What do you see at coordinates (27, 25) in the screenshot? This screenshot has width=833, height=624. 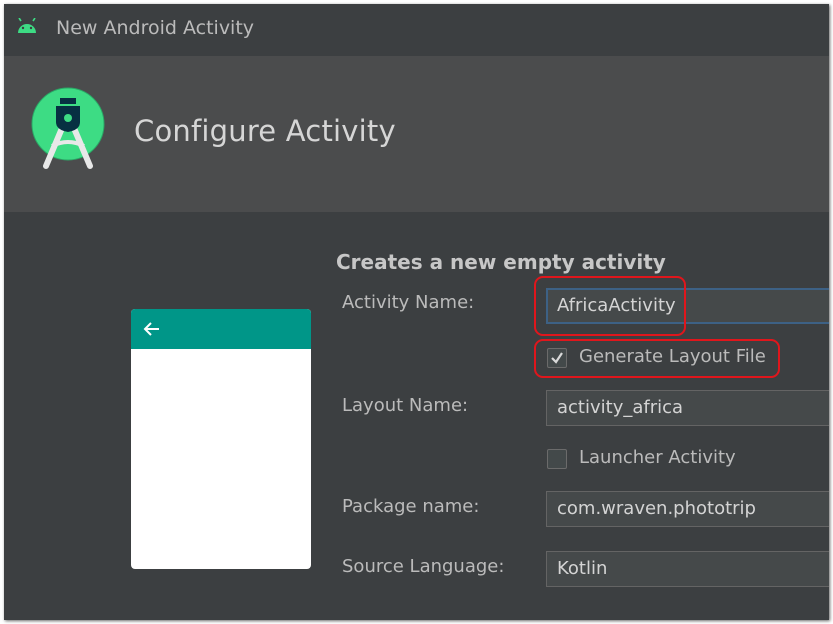 I see `android-droid-icon` at bounding box center [27, 25].